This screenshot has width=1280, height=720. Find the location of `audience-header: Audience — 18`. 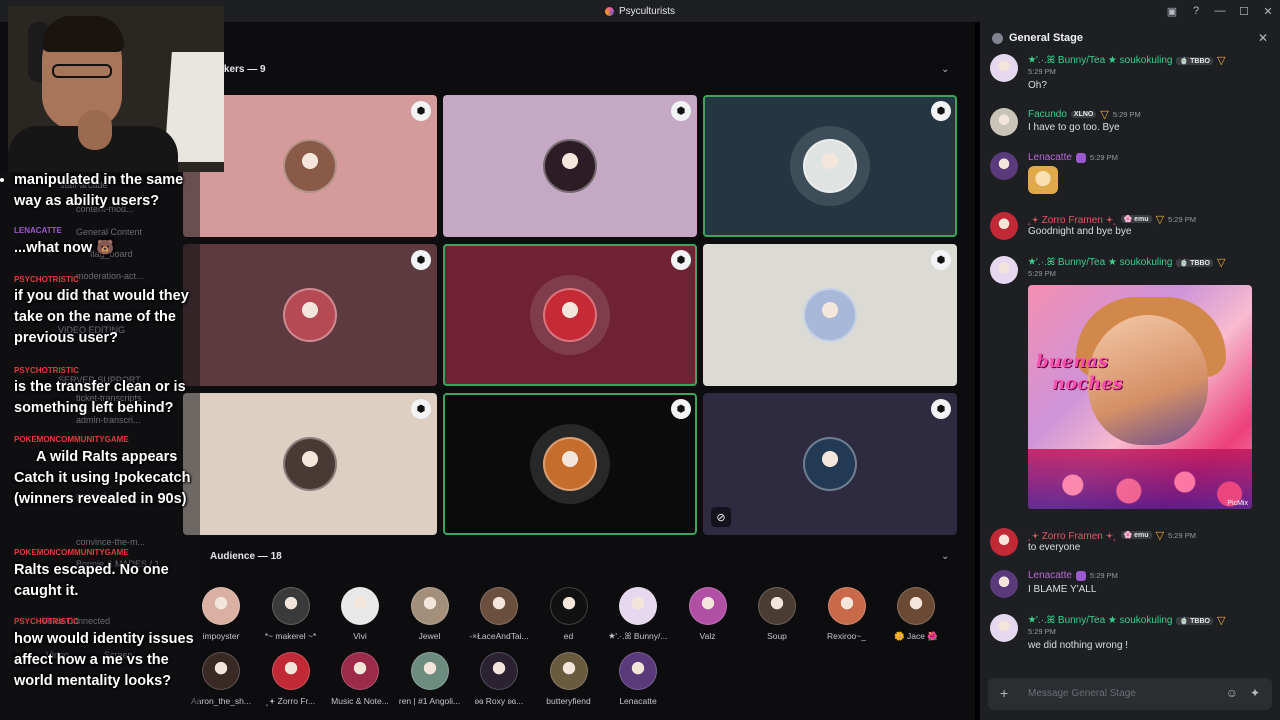

audience-header: Audience — 18 is located at coordinates (246, 556).